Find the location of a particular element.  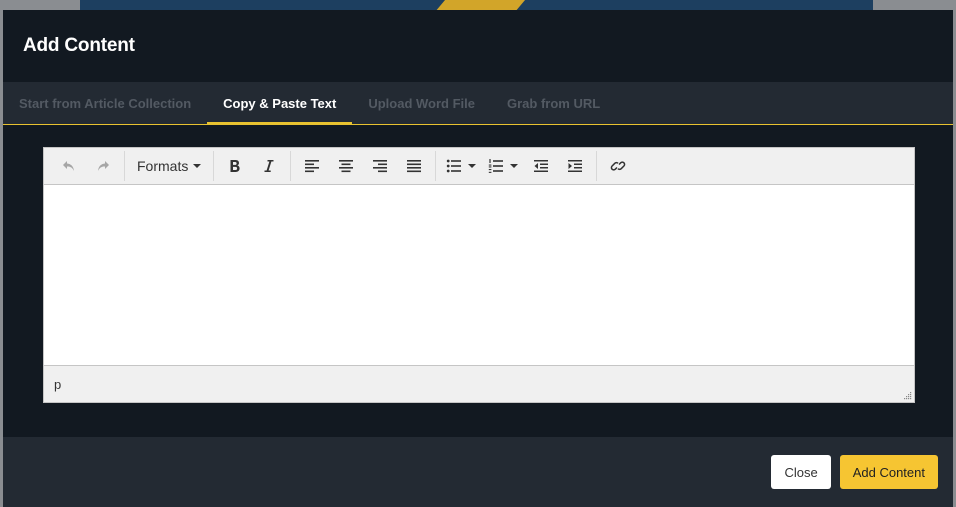

history-group is located at coordinates (86, 166).